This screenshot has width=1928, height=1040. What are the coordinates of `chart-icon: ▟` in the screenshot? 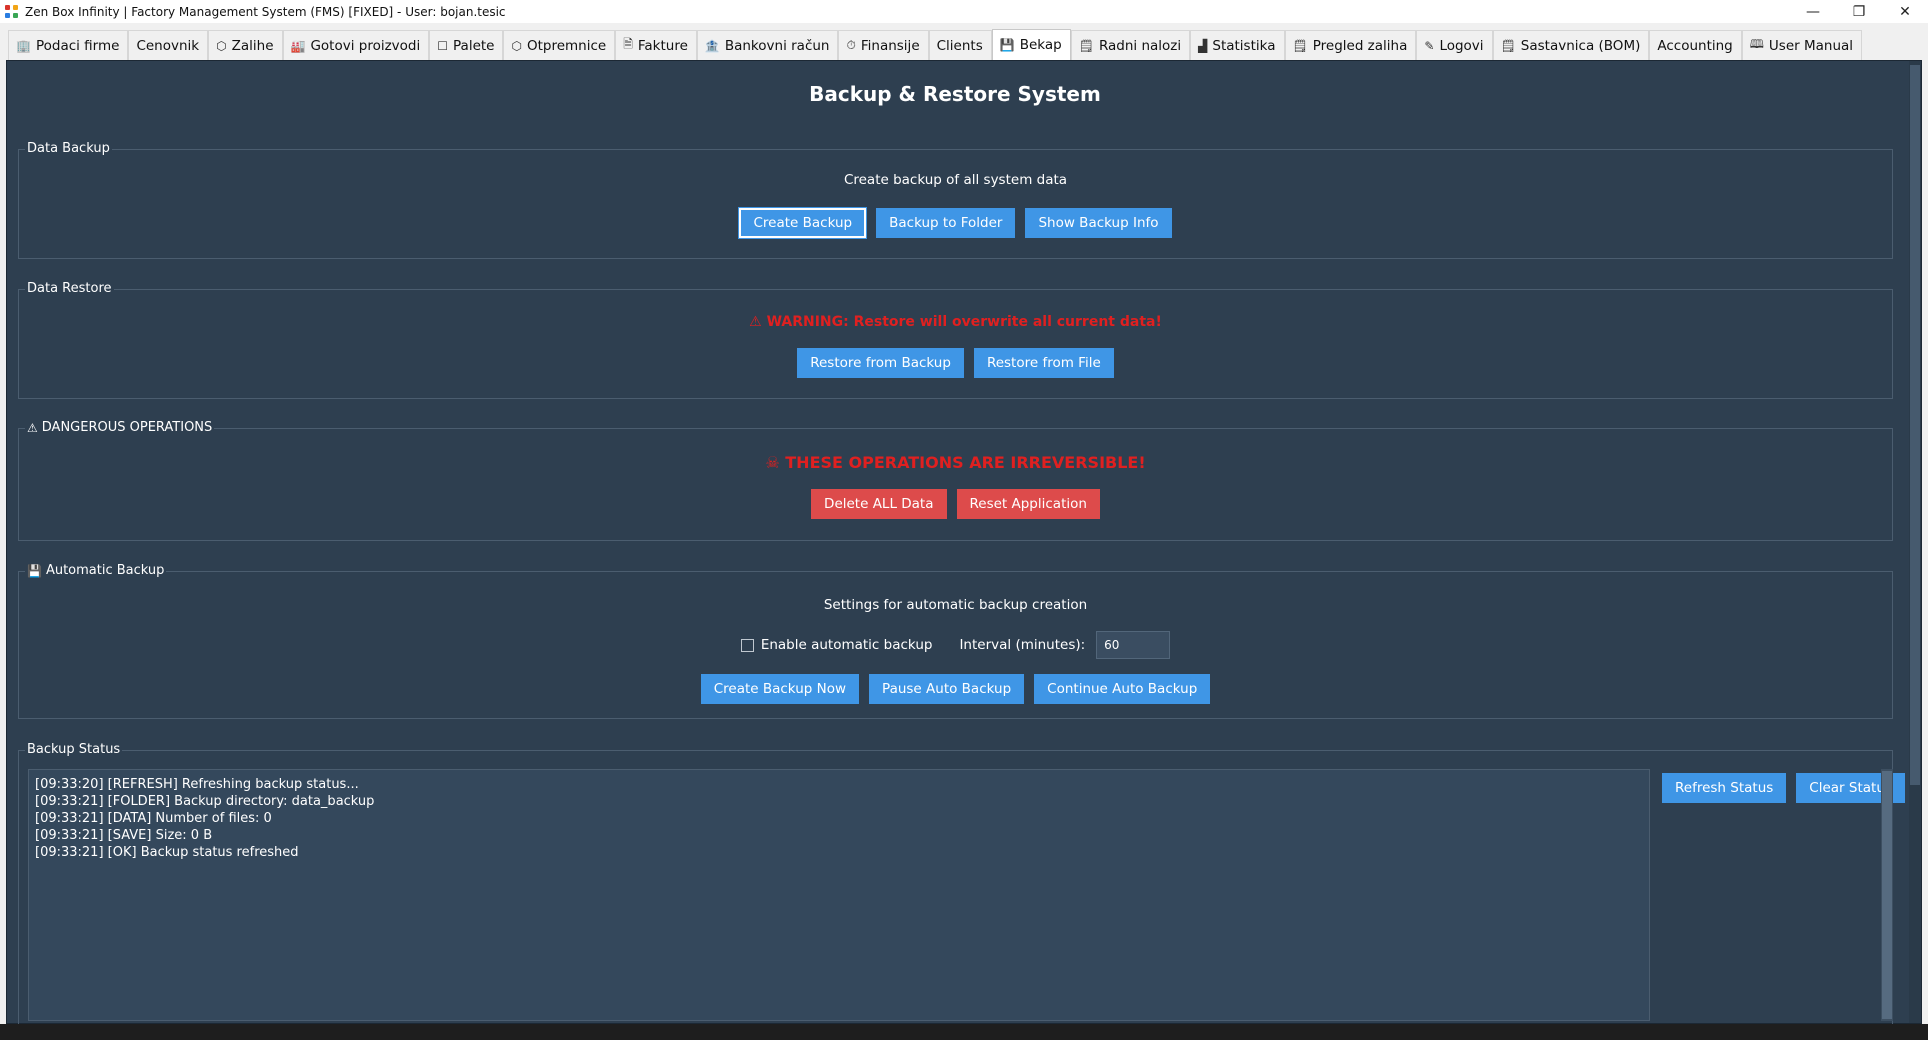 It's located at (1203, 45).